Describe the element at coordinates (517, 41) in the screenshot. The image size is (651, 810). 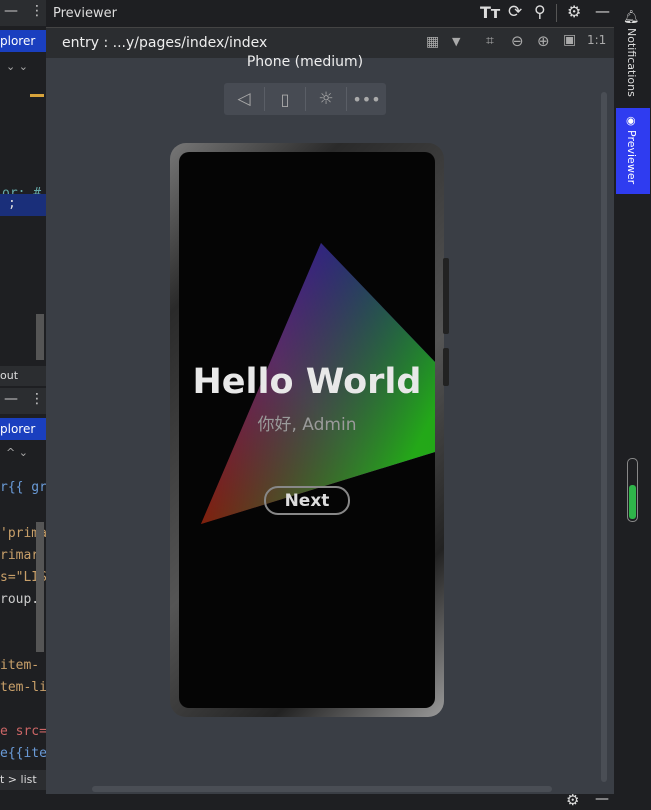
I see `zoom-out-icon: ⊖` at that location.